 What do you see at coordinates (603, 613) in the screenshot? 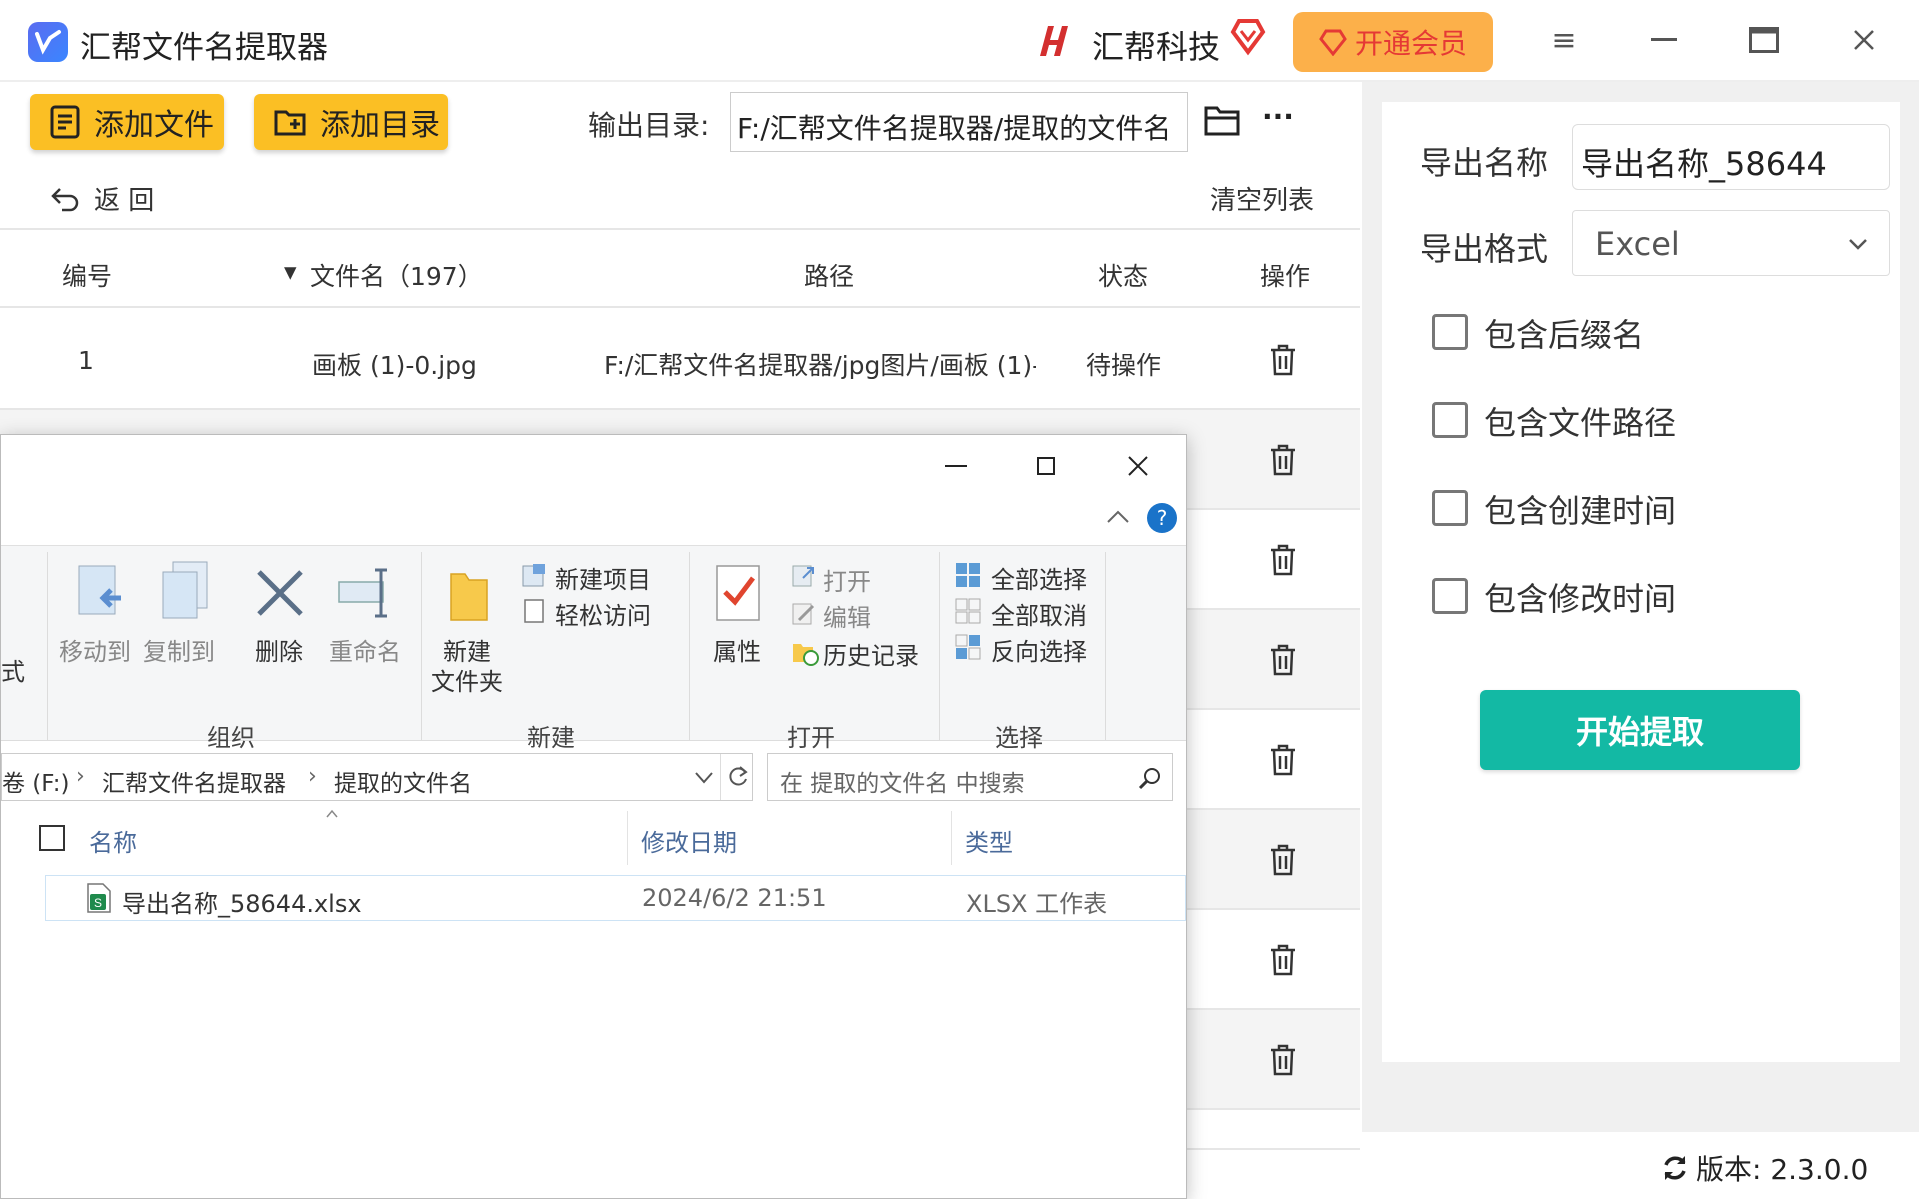
I see `easy-access-button: 轻松访问` at bounding box center [603, 613].